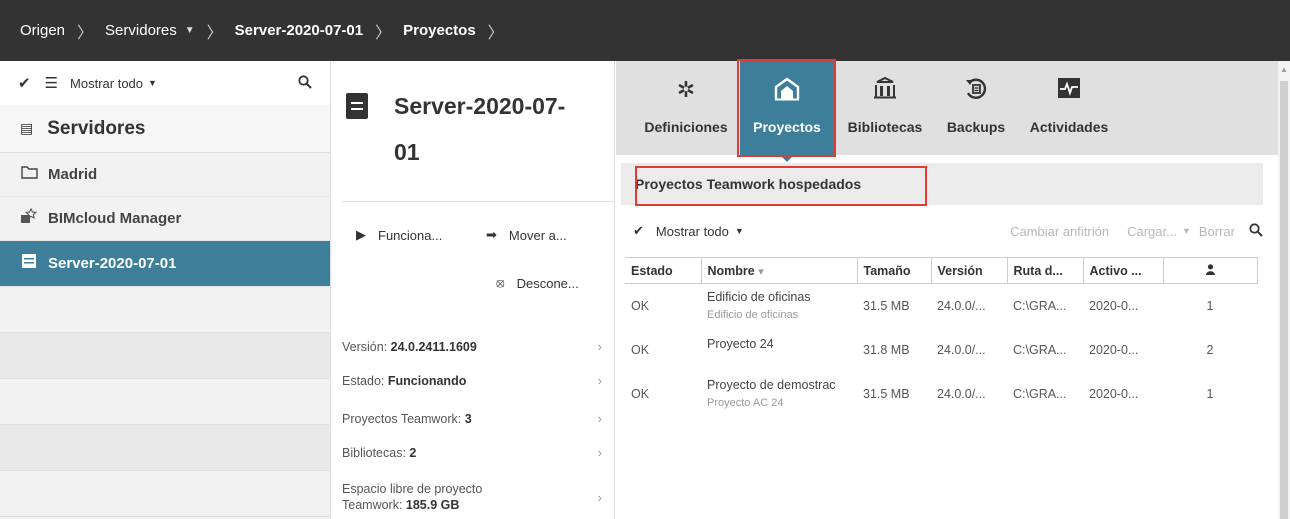  I want to click on cell-tamano: 31.5 MB, so click(886, 305).